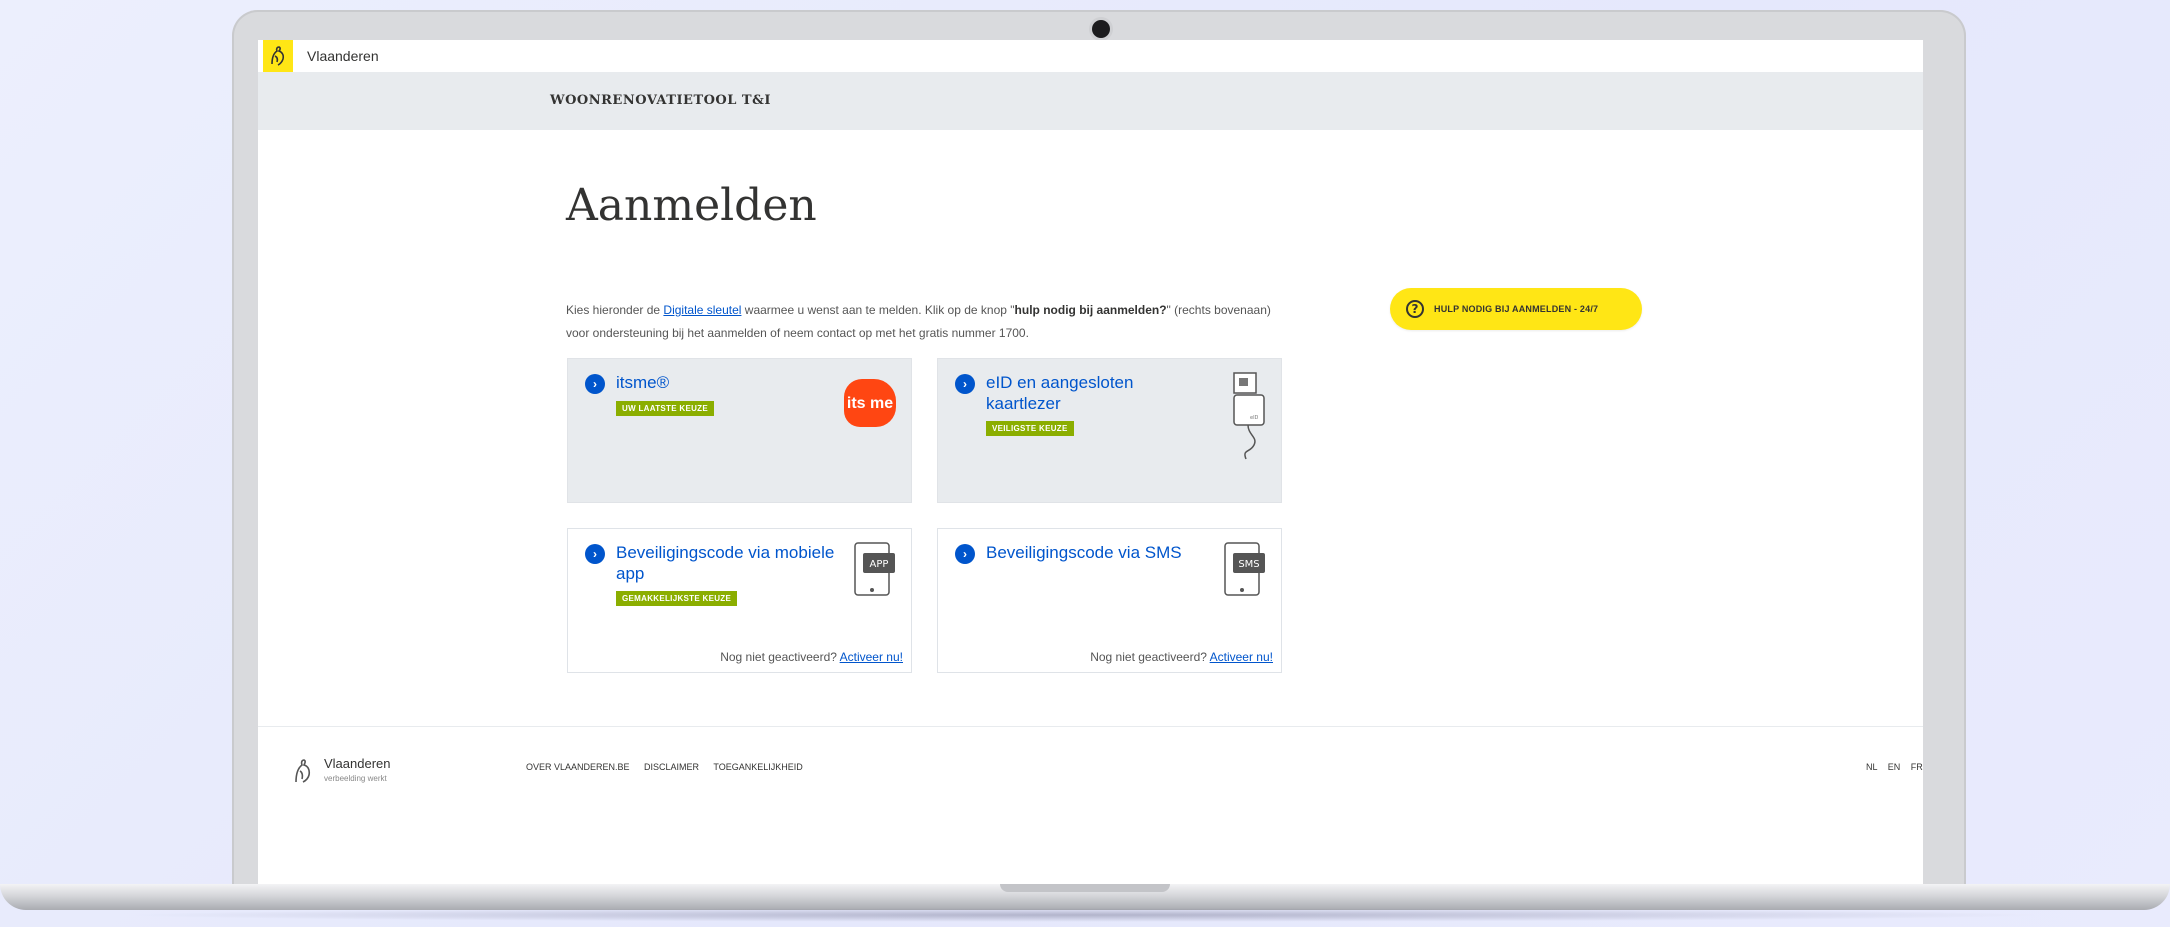  Describe the element at coordinates (357, 763) in the screenshot. I see `footer-brand-name: Vlaanderen` at that location.